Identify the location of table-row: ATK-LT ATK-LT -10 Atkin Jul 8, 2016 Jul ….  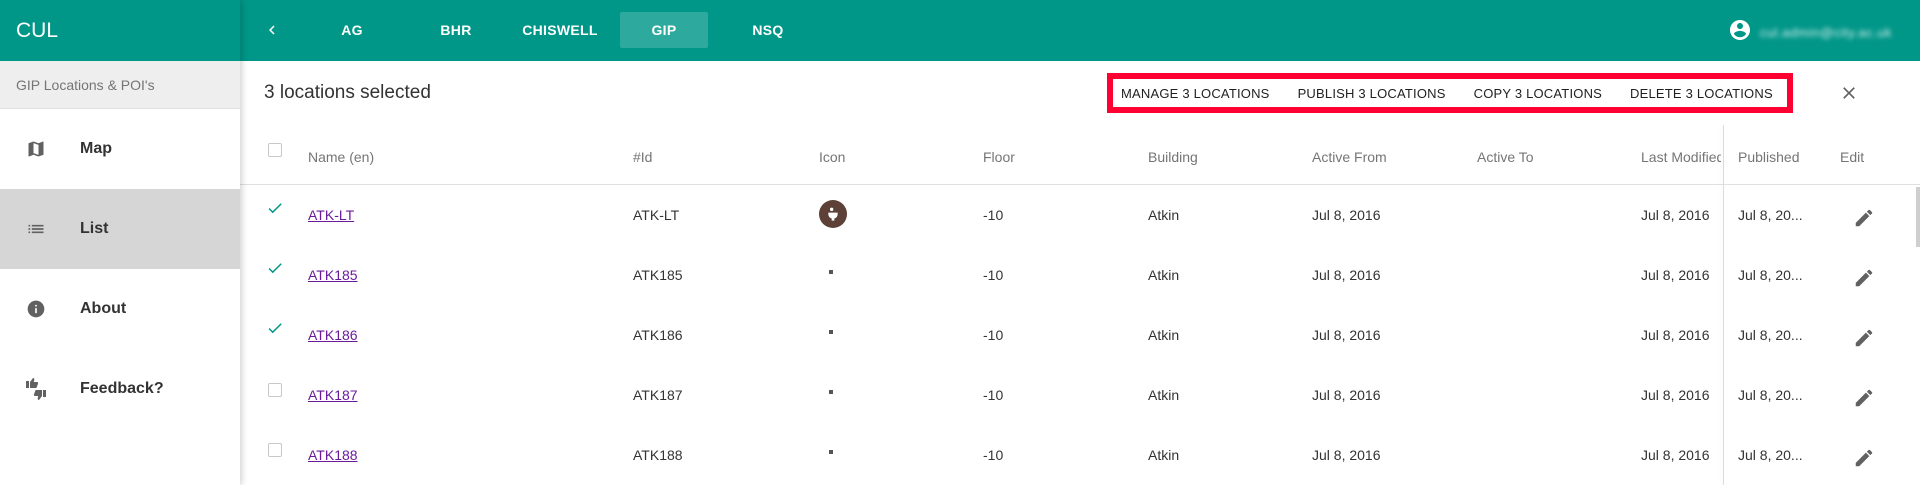
(1080, 215).